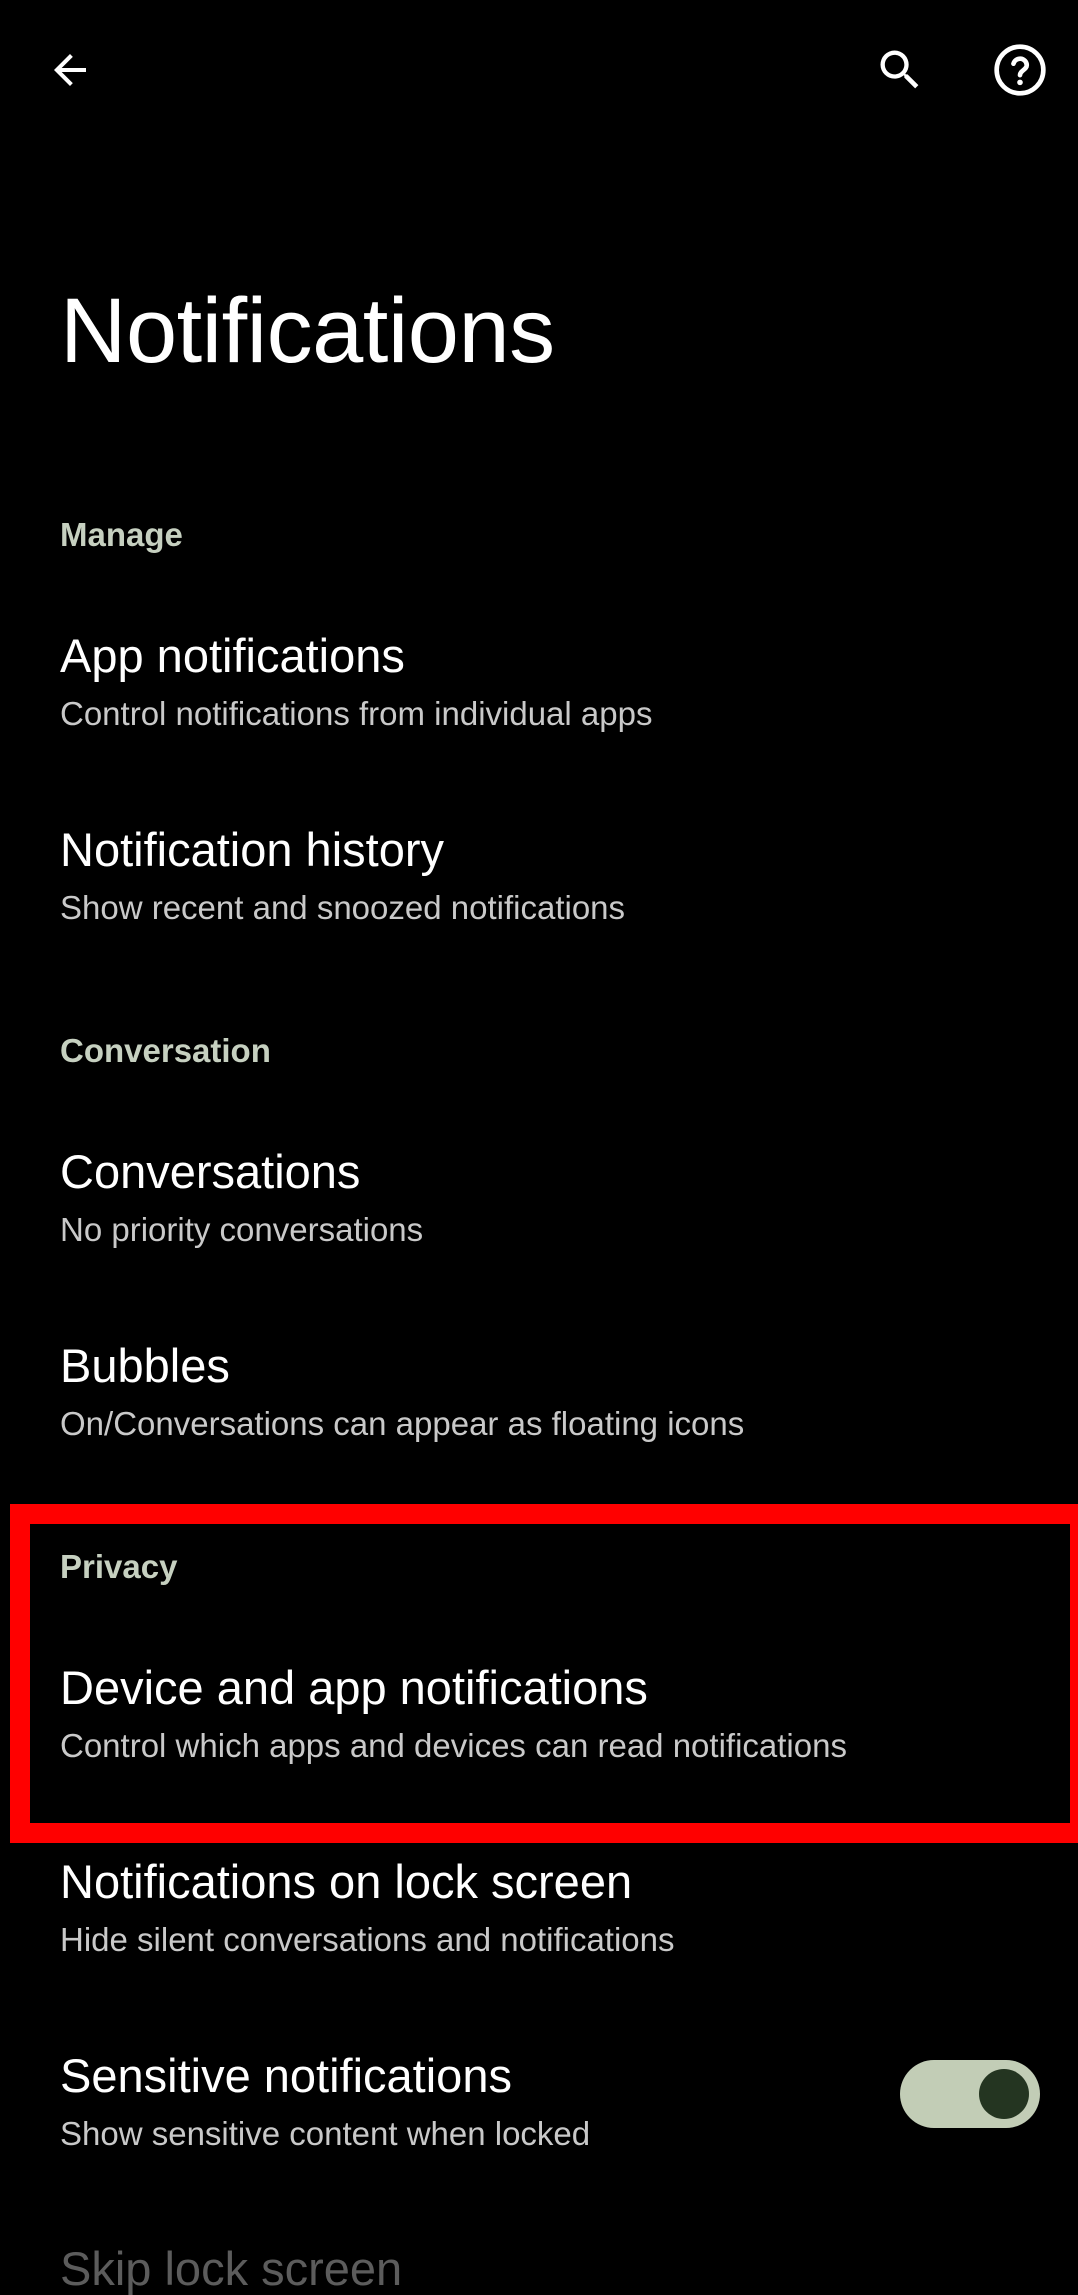 The height and width of the screenshot is (2295, 1078). What do you see at coordinates (539, 70) in the screenshot?
I see `top-app-bar` at bounding box center [539, 70].